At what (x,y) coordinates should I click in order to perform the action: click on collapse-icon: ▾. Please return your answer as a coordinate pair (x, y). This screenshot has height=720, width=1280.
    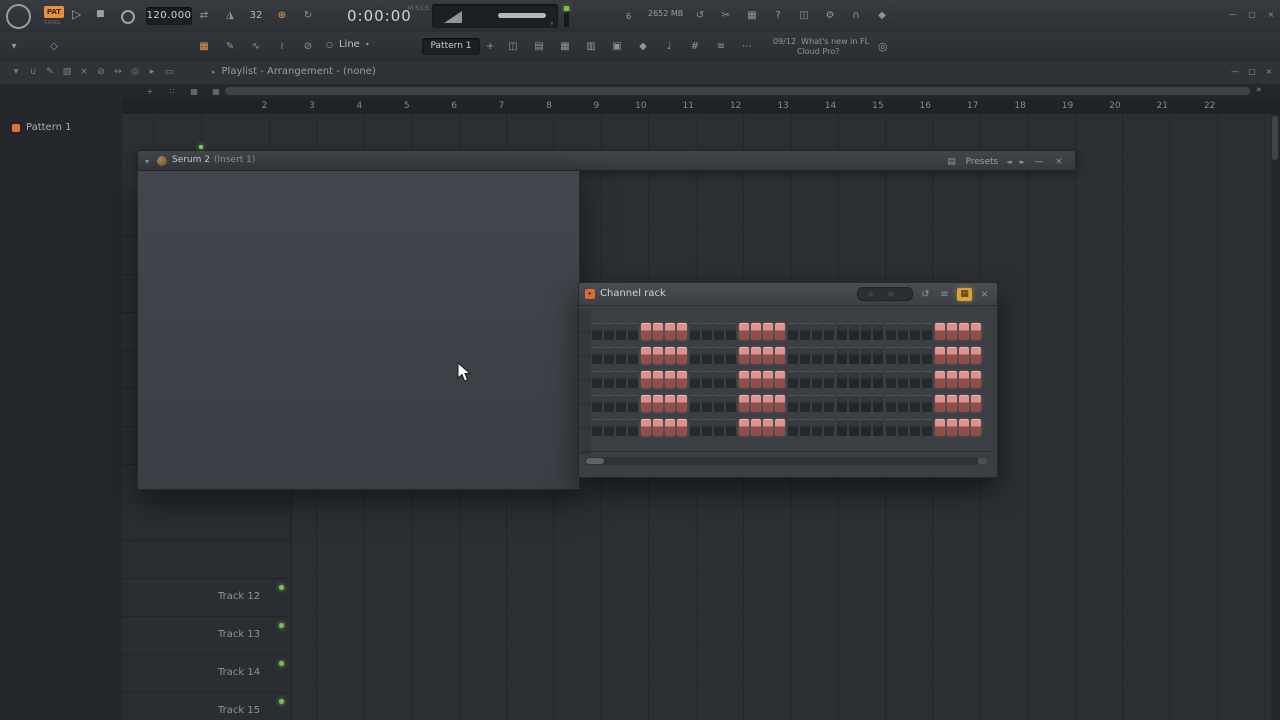
    Looking at the image, I should click on (147, 161).